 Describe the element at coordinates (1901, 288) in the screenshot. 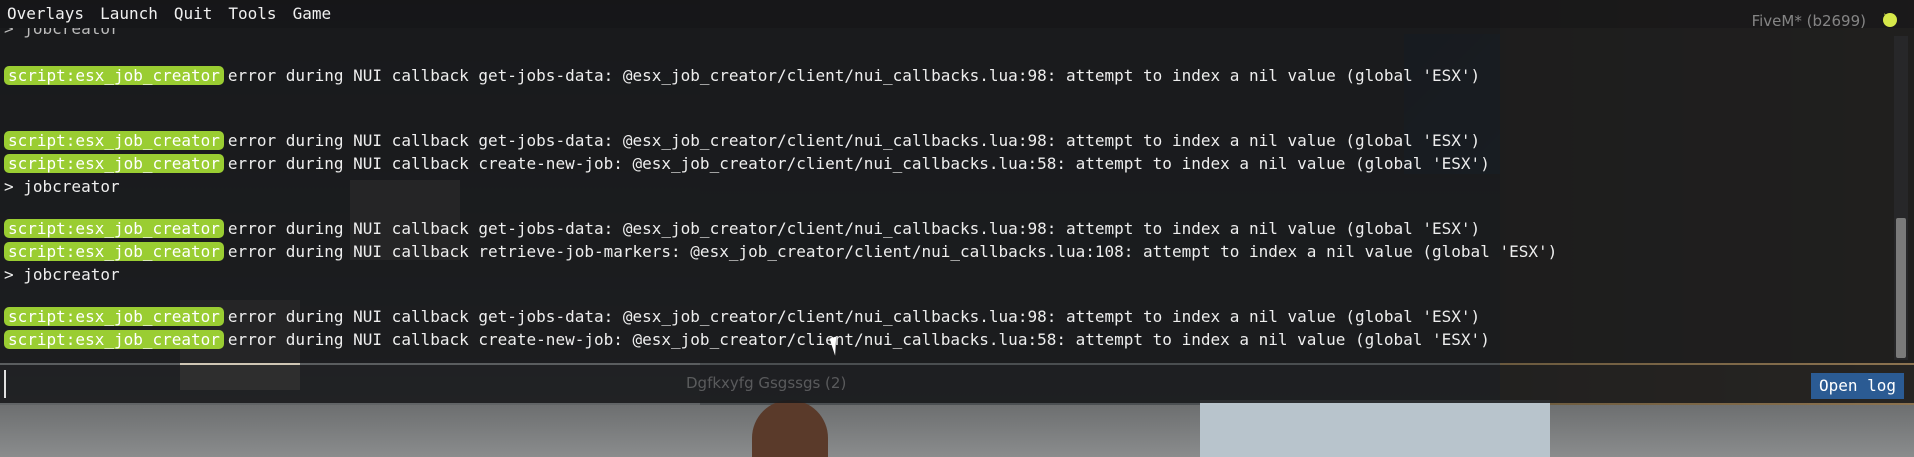

I see `scrollbar-thumb` at that location.